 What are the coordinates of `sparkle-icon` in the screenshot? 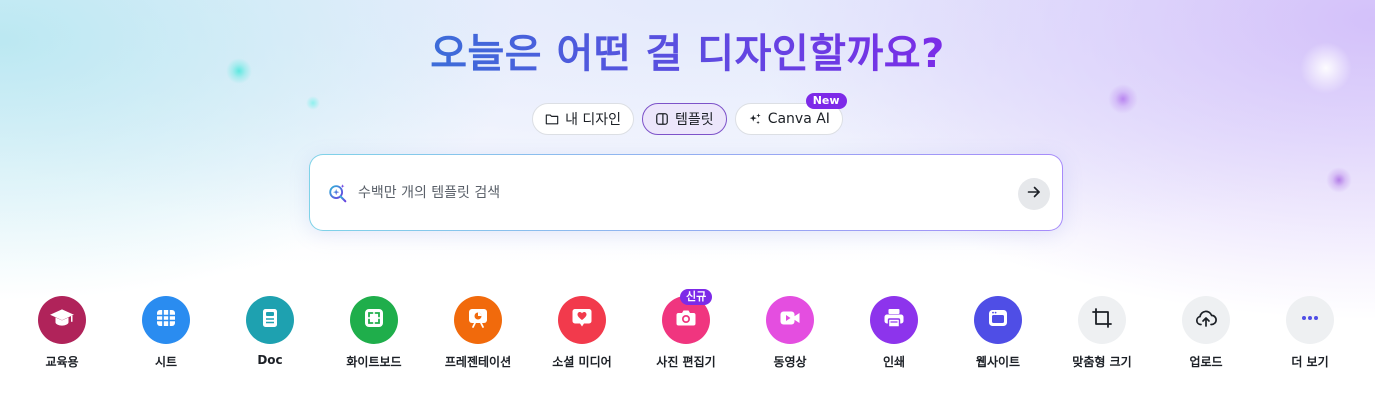 It's located at (755, 119).